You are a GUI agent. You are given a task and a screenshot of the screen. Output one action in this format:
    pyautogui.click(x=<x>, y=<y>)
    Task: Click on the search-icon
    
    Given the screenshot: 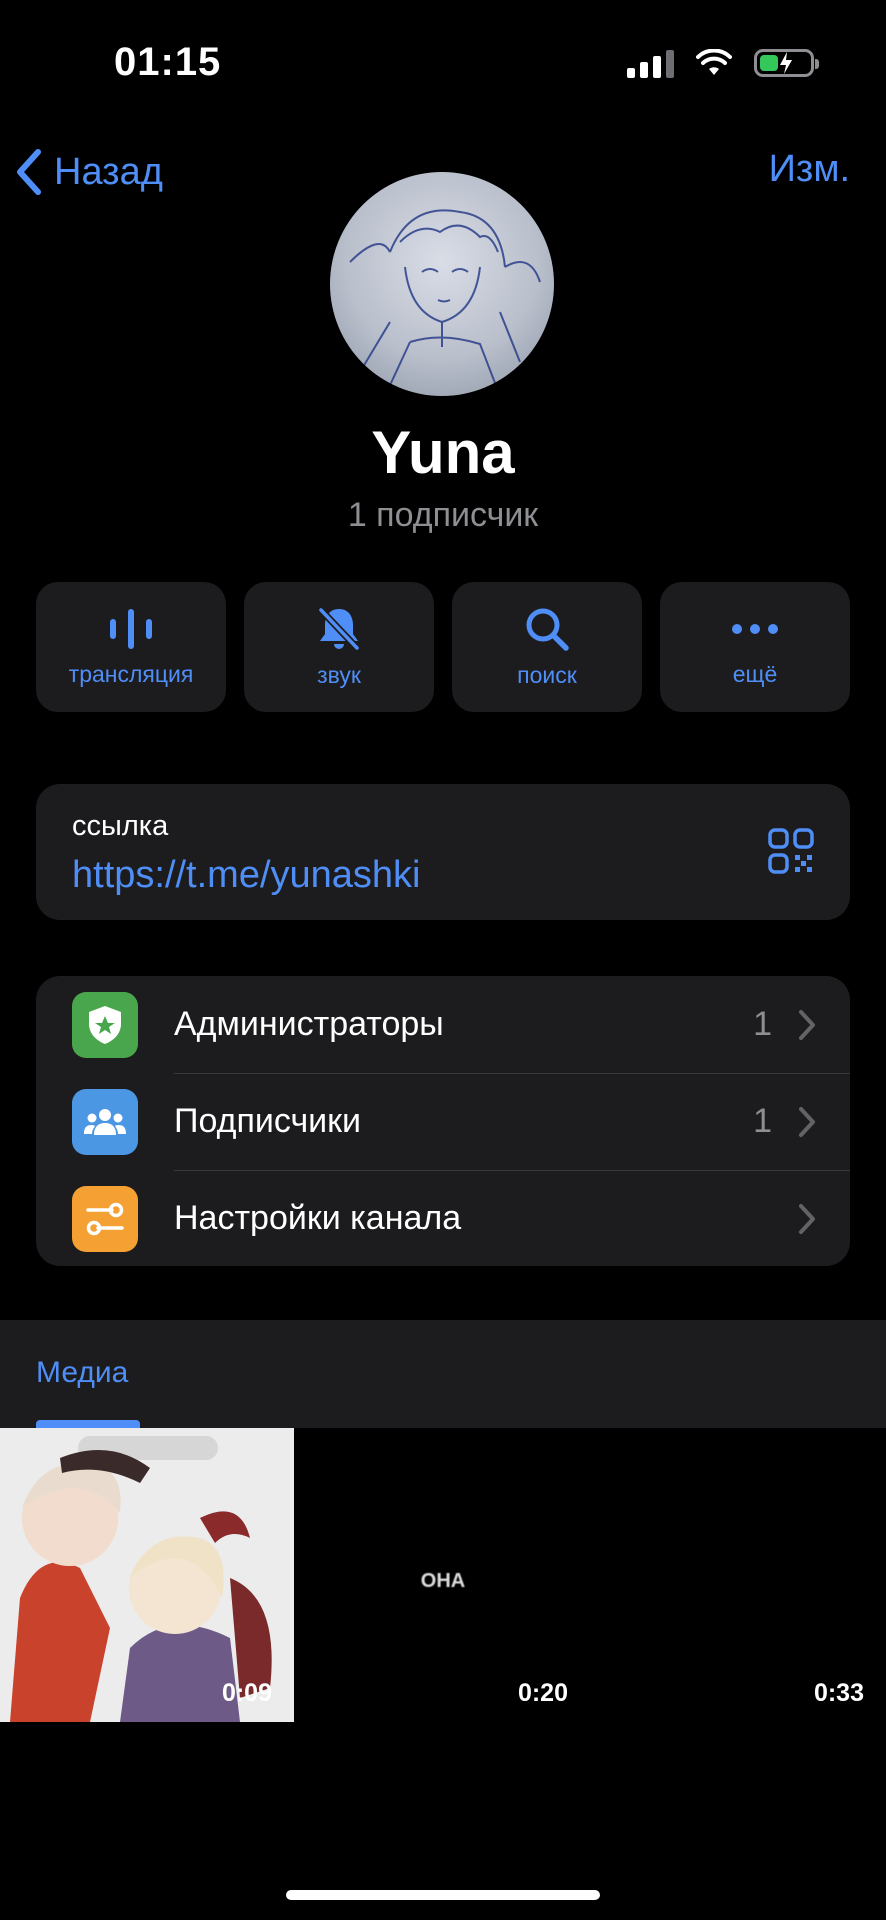 What is the action you would take?
    pyautogui.click(x=547, y=629)
    